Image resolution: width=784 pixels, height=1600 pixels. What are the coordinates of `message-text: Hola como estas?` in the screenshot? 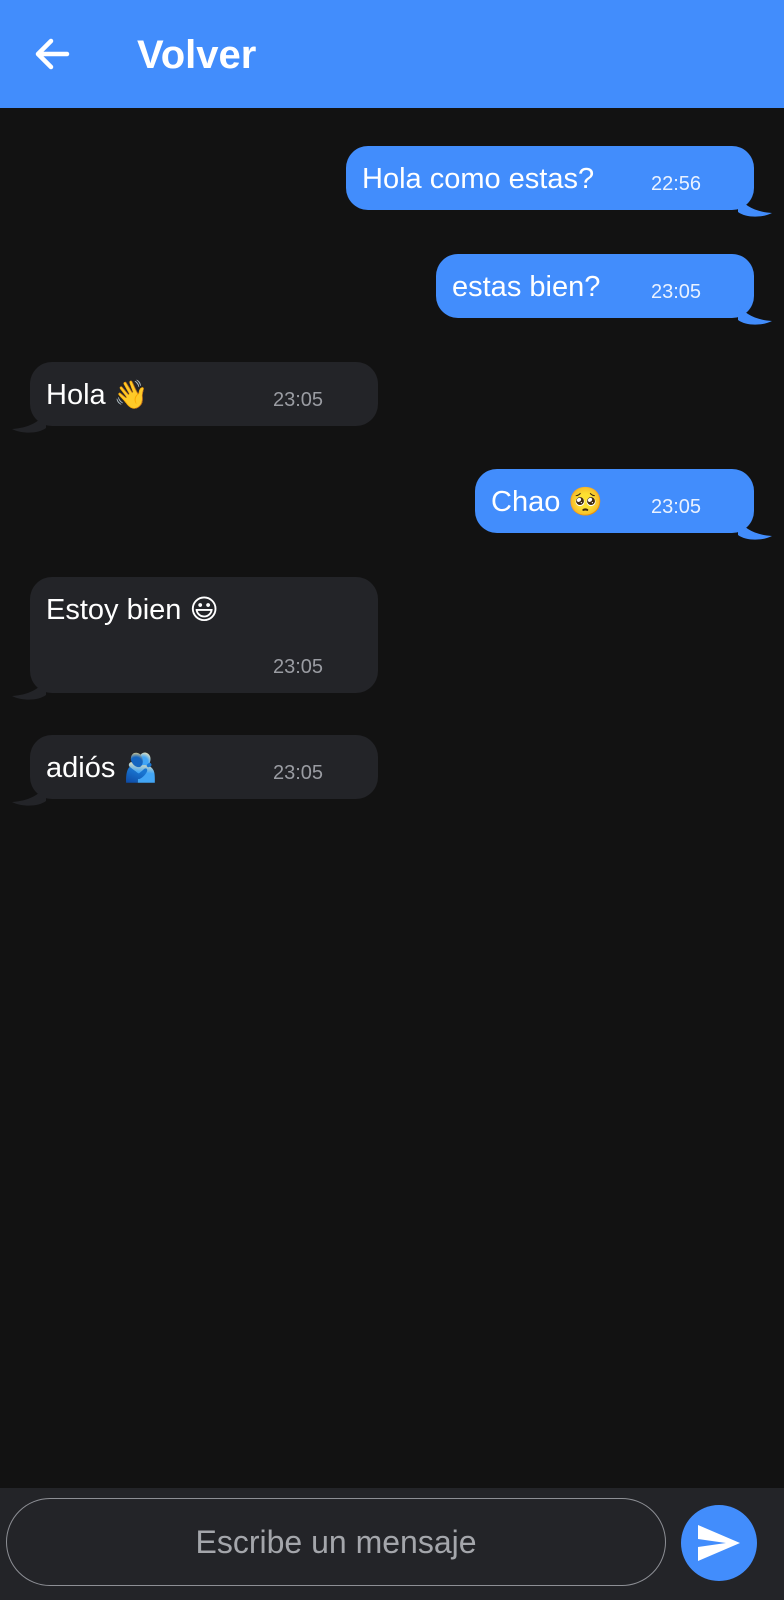 It's located at (478, 179).